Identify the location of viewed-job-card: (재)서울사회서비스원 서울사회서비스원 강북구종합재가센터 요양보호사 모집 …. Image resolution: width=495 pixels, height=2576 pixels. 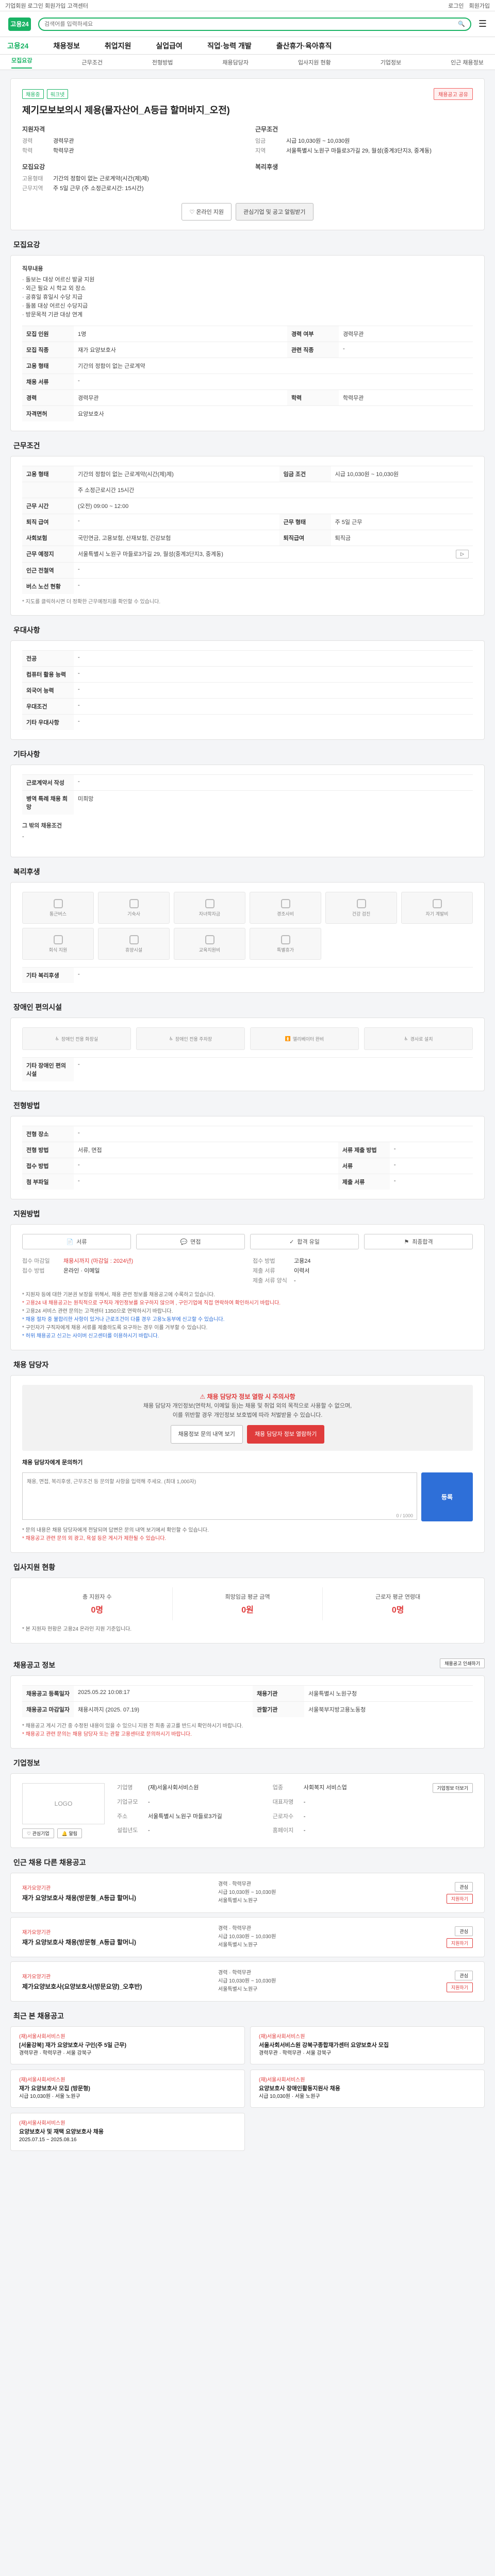
(367, 2045).